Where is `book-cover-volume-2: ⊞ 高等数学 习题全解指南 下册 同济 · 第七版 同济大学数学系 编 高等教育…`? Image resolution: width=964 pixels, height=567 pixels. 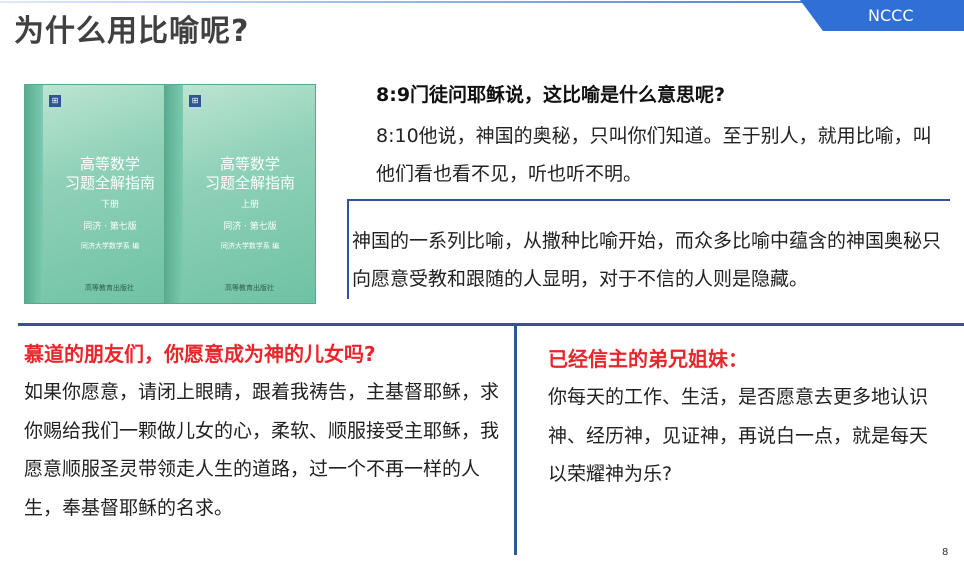 book-cover-volume-2: ⊞ 高等数学 习题全解指南 下册 同济 · 第七版 同济大学数学系 编 高等教育… is located at coordinates (100, 194).